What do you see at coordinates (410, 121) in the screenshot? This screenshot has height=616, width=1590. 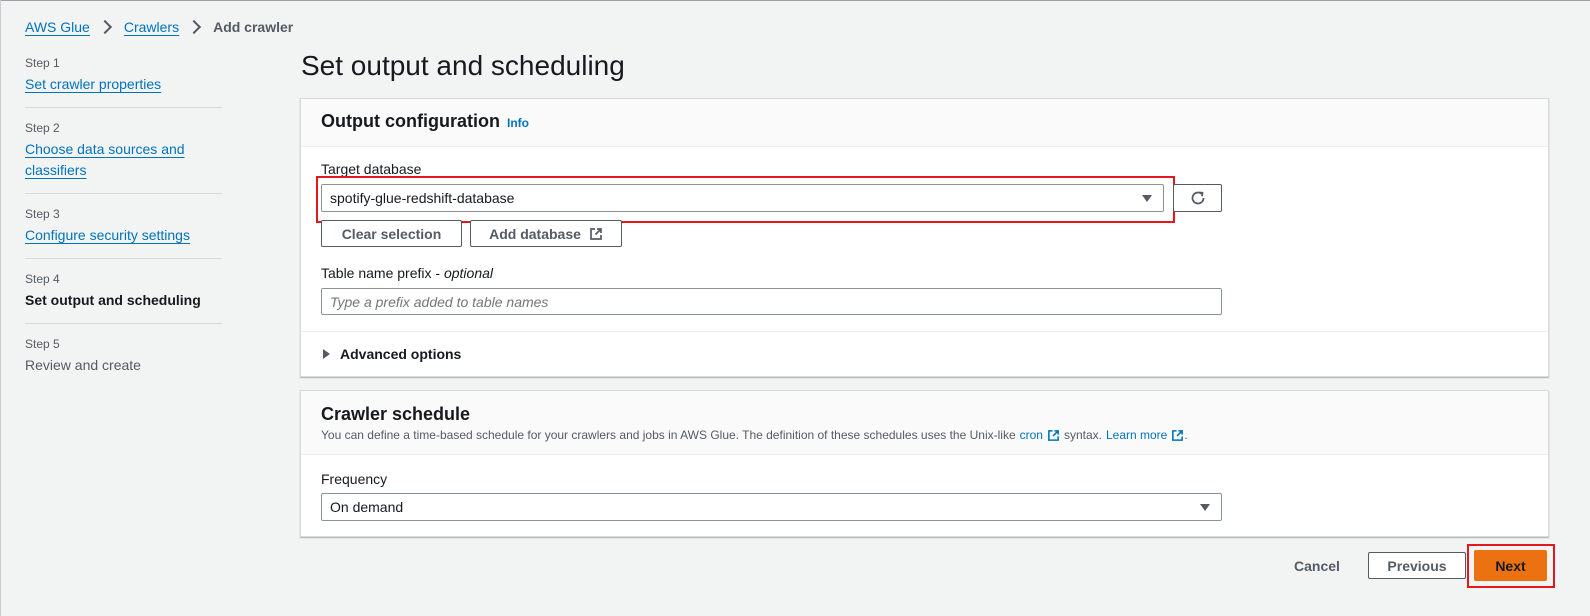 I see `panel-title: Output configuration` at bounding box center [410, 121].